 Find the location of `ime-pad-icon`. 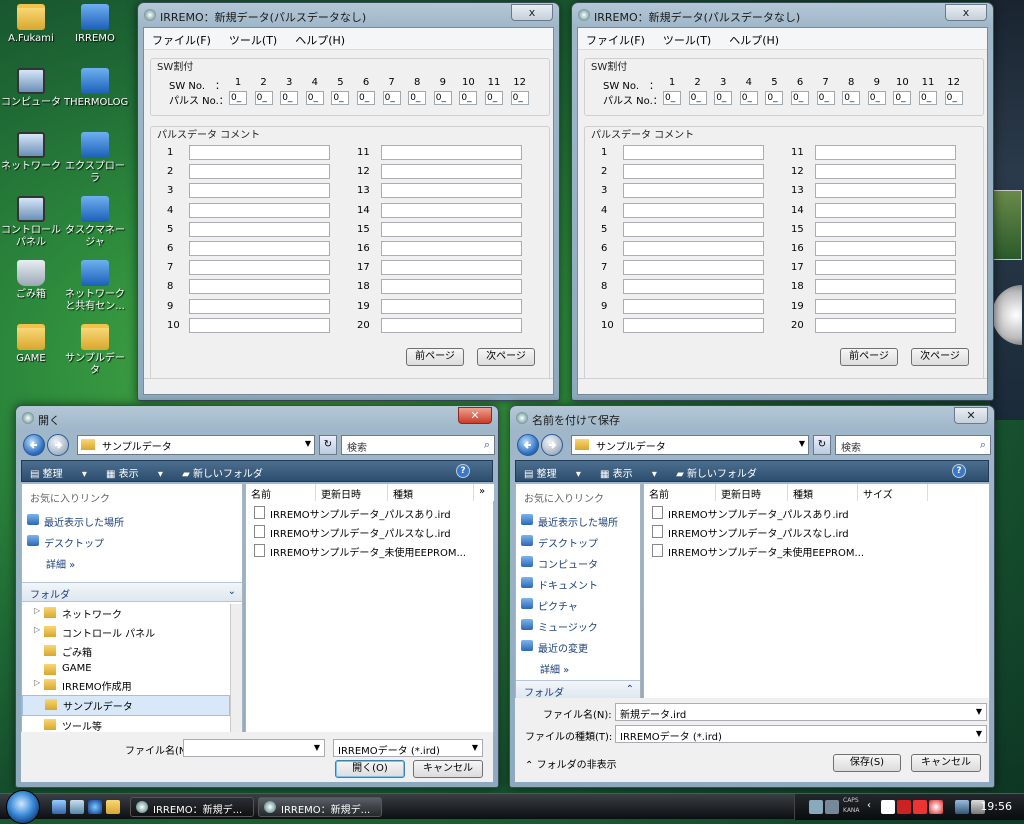

ime-pad-icon is located at coordinates (904, 807).